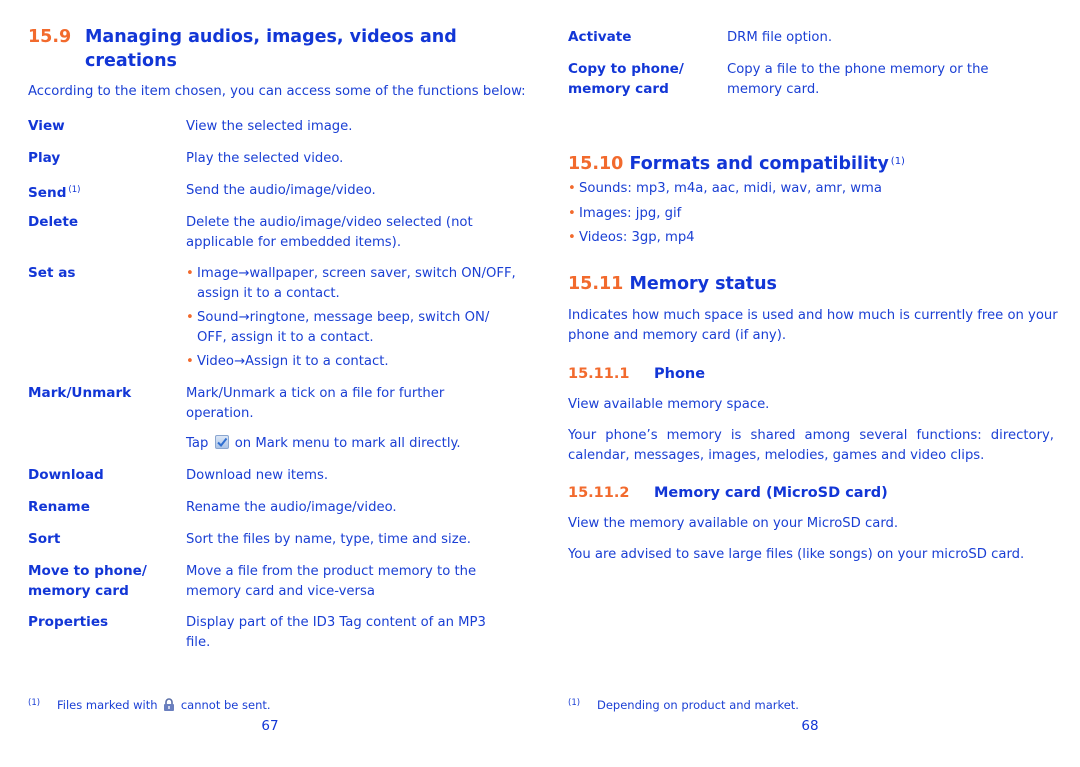 The image size is (1080, 767). I want to click on subsection-heading-phone: 15.11.1 Phone, so click(636, 374).